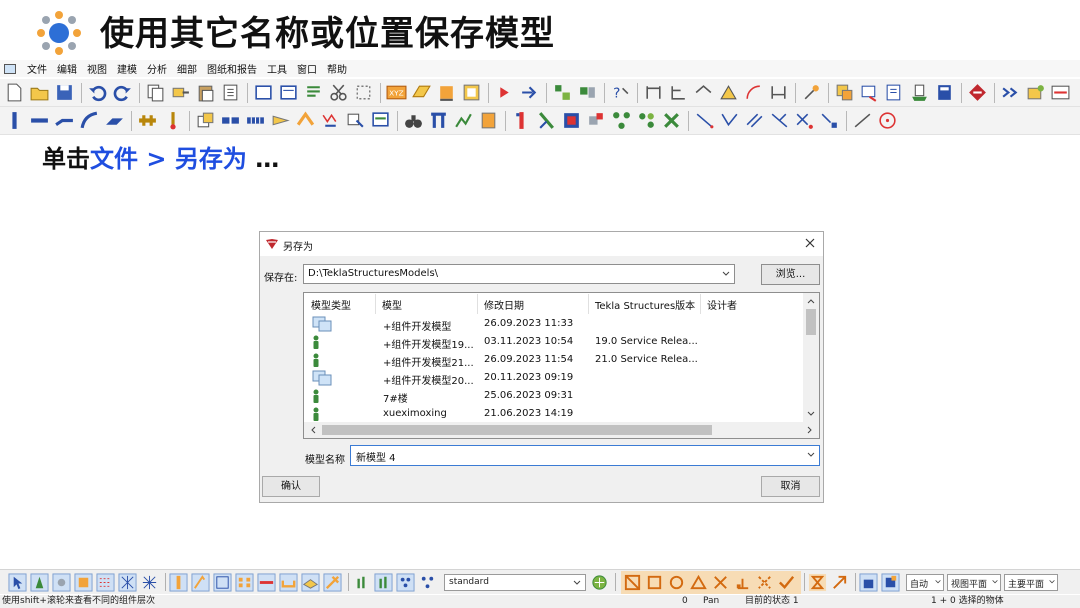 The image size is (1080, 608). I want to click on copy-icon, so click(155, 92).